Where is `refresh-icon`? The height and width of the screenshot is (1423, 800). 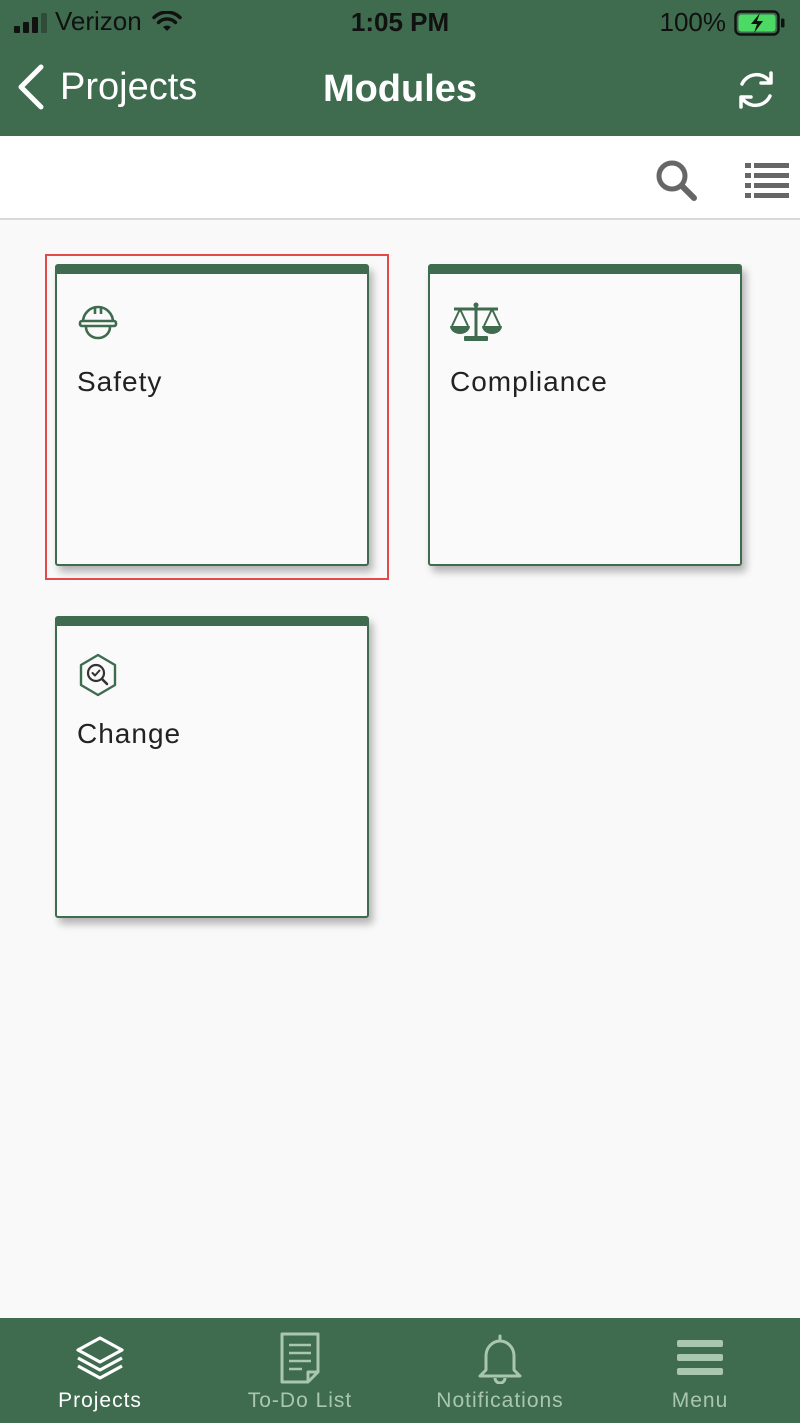 refresh-icon is located at coordinates (756, 90).